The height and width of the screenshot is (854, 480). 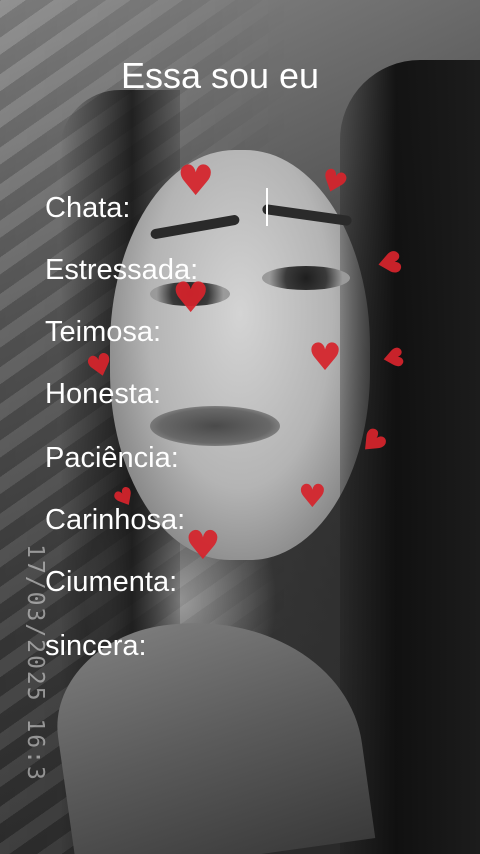 What do you see at coordinates (215, 426) in the screenshot?
I see `lips` at bounding box center [215, 426].